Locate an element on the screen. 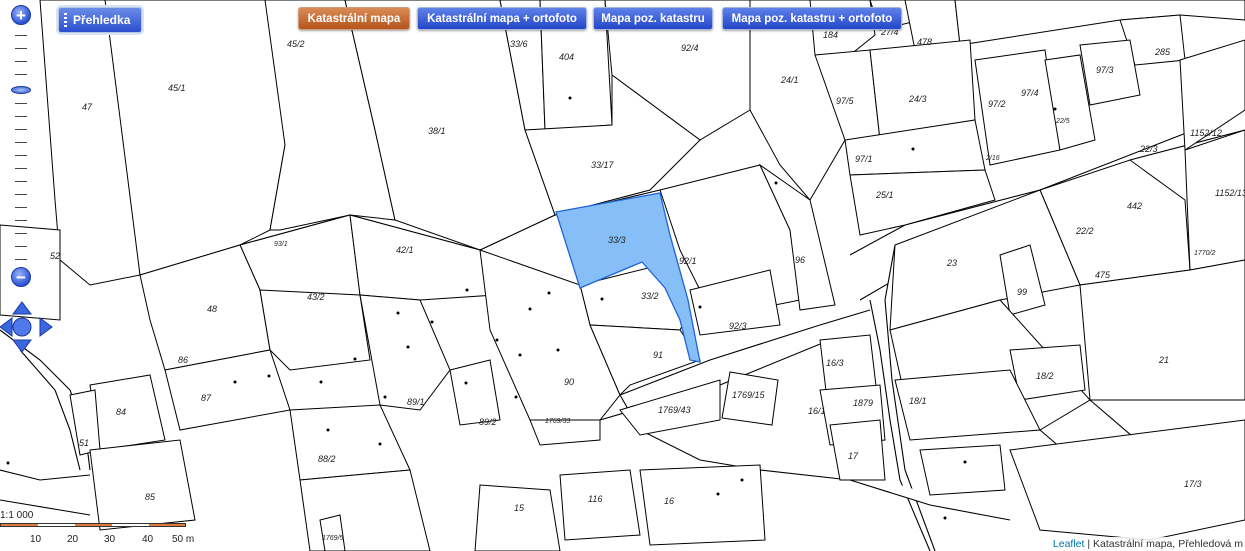 The image size is (1245, 551). label-45-2: 45/2 is located at coordinates (296, 44).